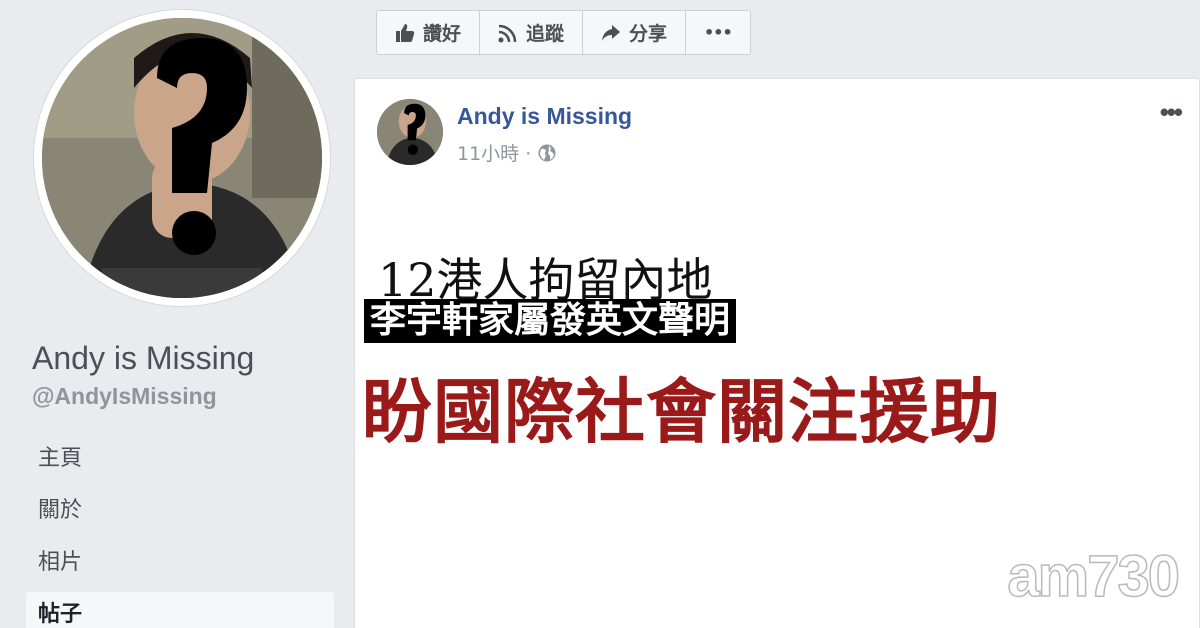  I want to click on follow-label: 追蹤, so click(545, 34).